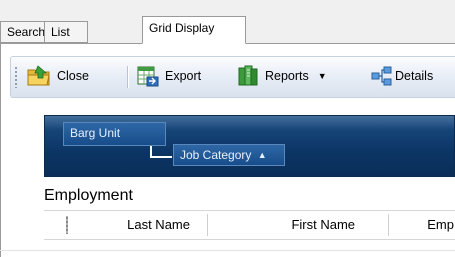  Describe the element at coordinates (422, 225) in the screenshot. I see `column-header-emp: Emp` at that location.